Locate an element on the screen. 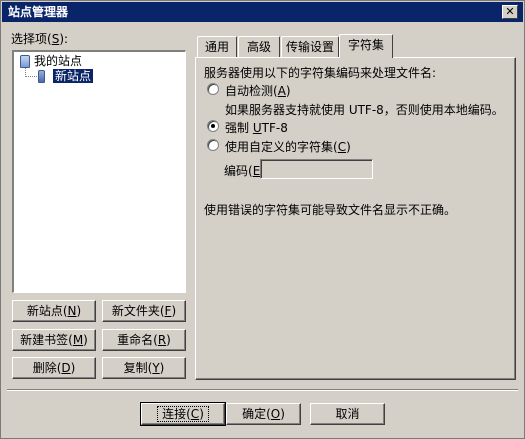 The image size is (525, 439). select-entry-label: 选择项(S): is located at coordinates (40, 39).